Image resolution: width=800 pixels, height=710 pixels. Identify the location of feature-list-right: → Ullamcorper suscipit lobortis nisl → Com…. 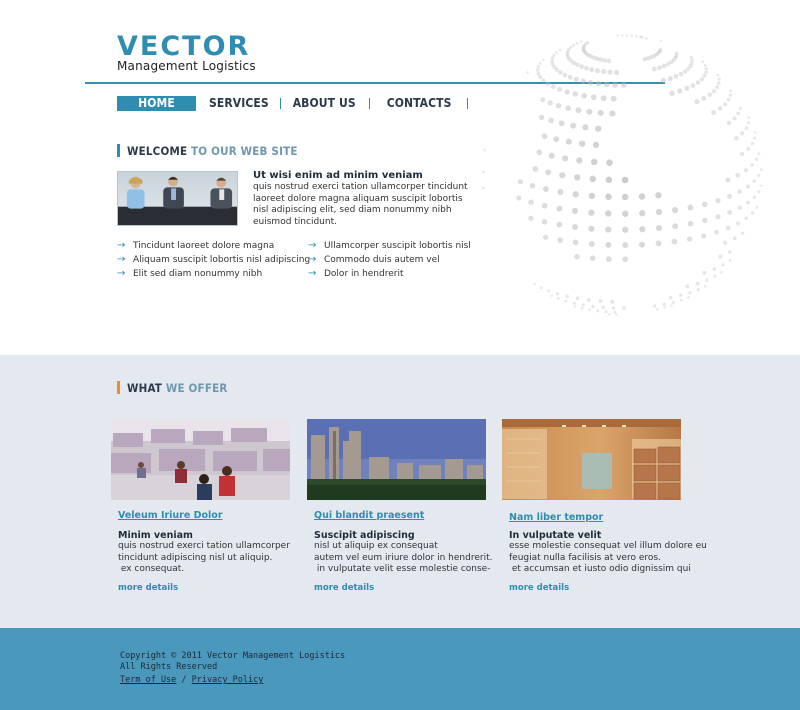
(389, 260).